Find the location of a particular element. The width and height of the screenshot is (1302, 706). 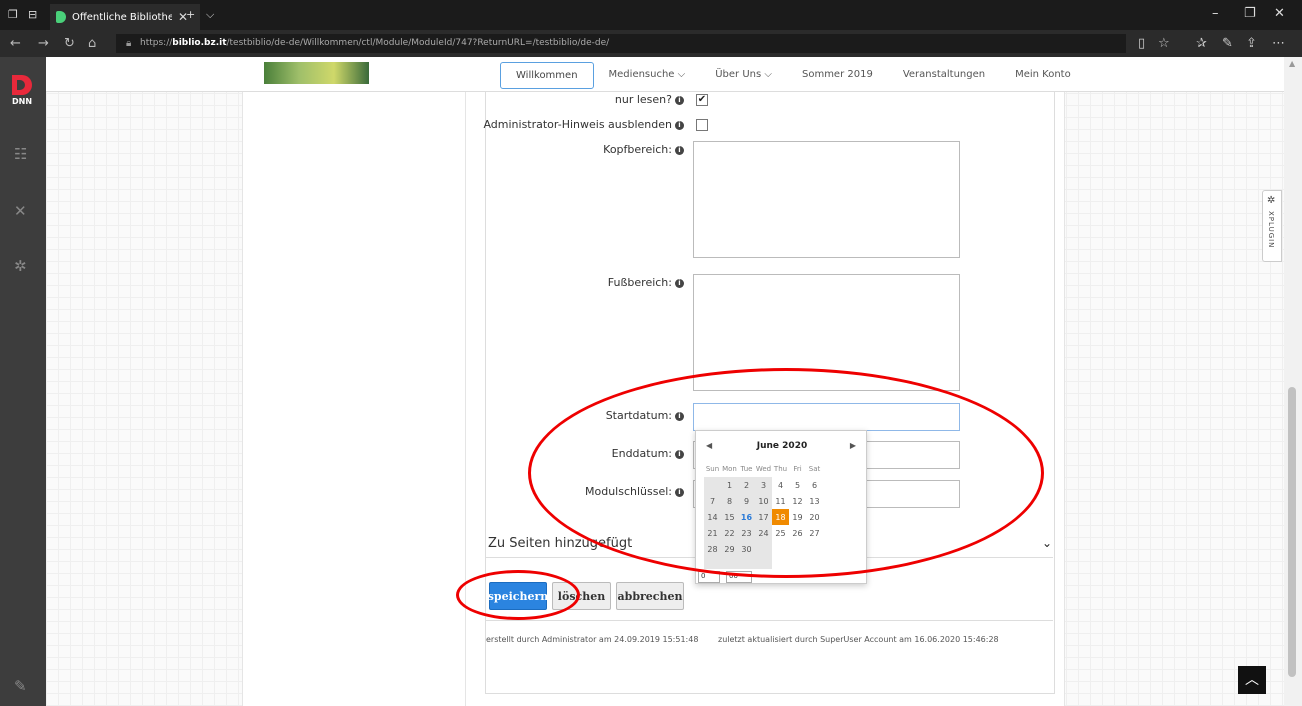

chevron-down-icon: ⌄ is located at coordinates (1047, 543).